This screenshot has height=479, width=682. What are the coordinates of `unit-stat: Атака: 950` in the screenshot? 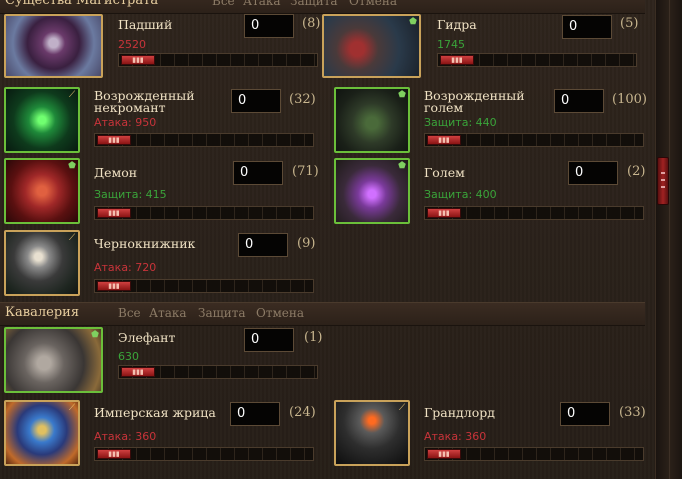 It's located at (125, 122).